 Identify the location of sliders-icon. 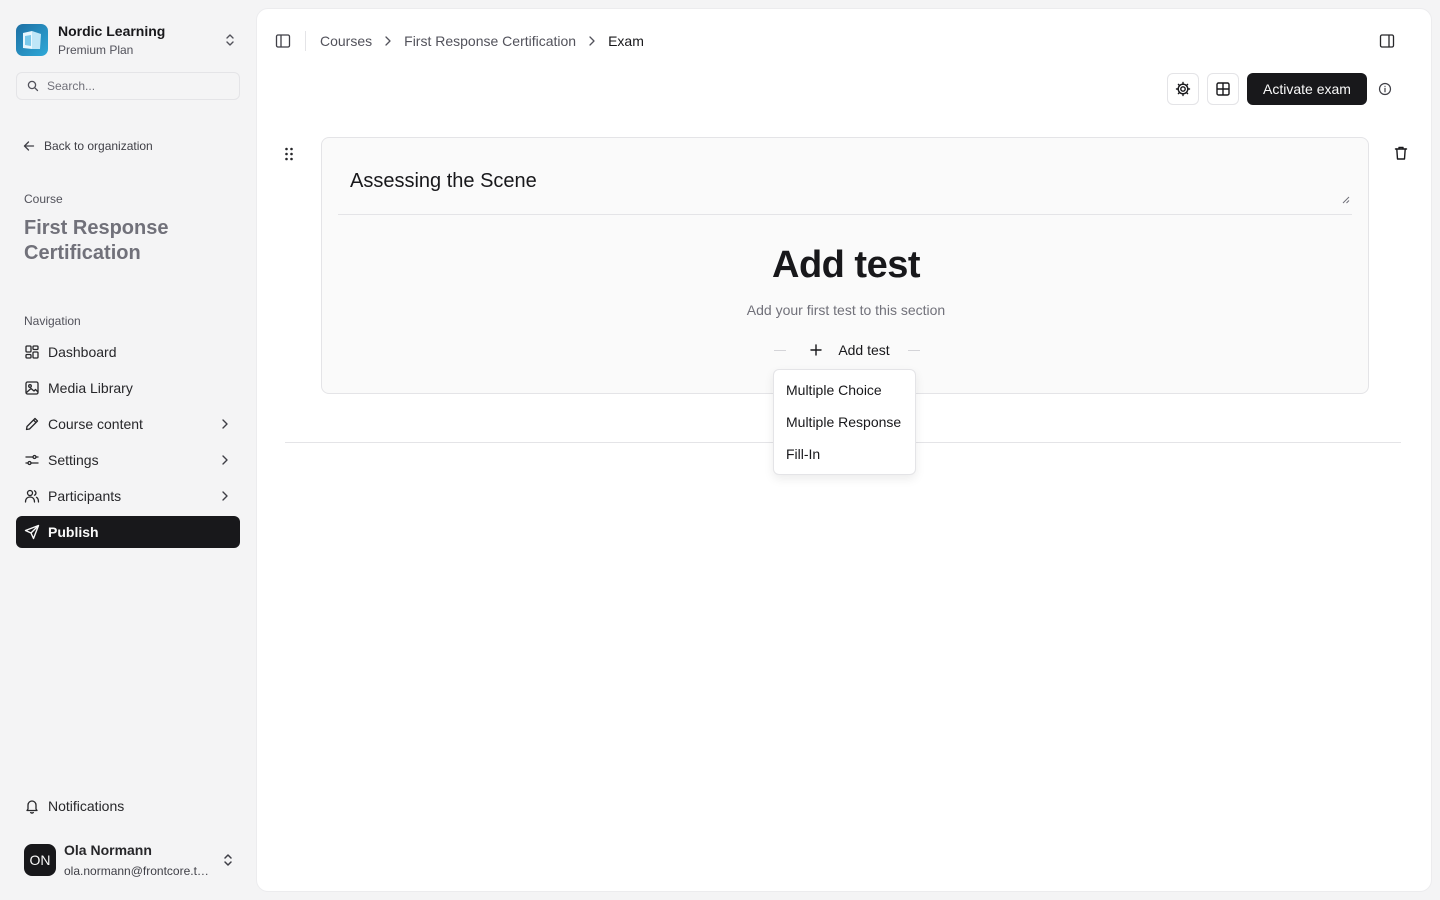
(32, 460).